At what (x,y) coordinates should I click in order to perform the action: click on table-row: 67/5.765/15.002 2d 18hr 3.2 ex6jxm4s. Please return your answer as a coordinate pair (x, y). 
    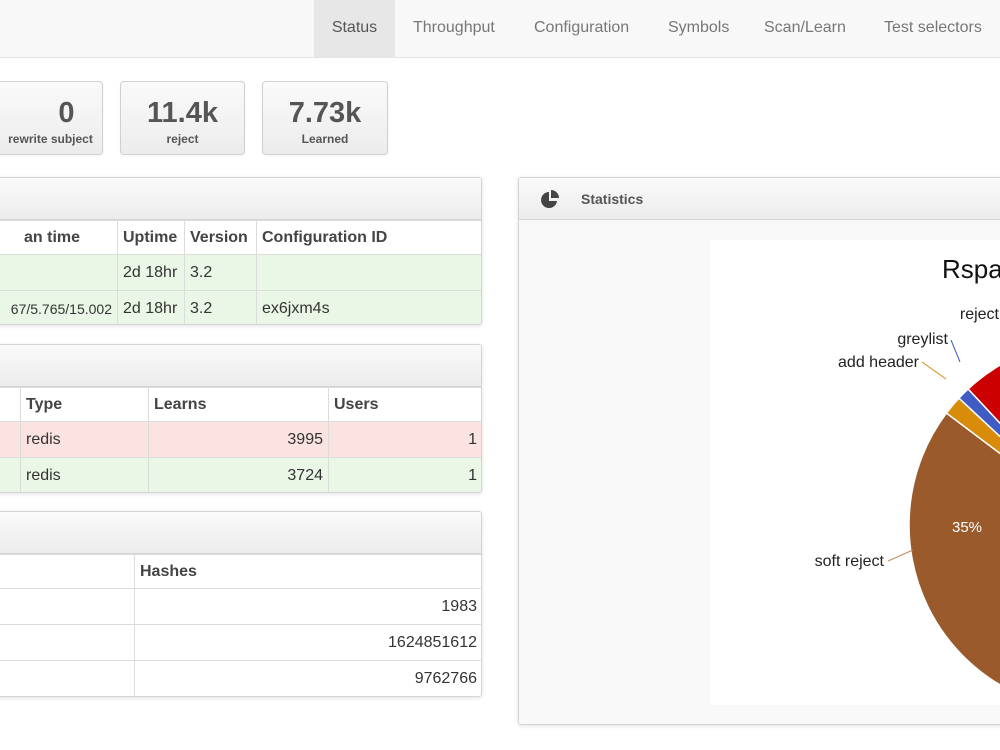
    Looking at the image, I should click on (240, 307).